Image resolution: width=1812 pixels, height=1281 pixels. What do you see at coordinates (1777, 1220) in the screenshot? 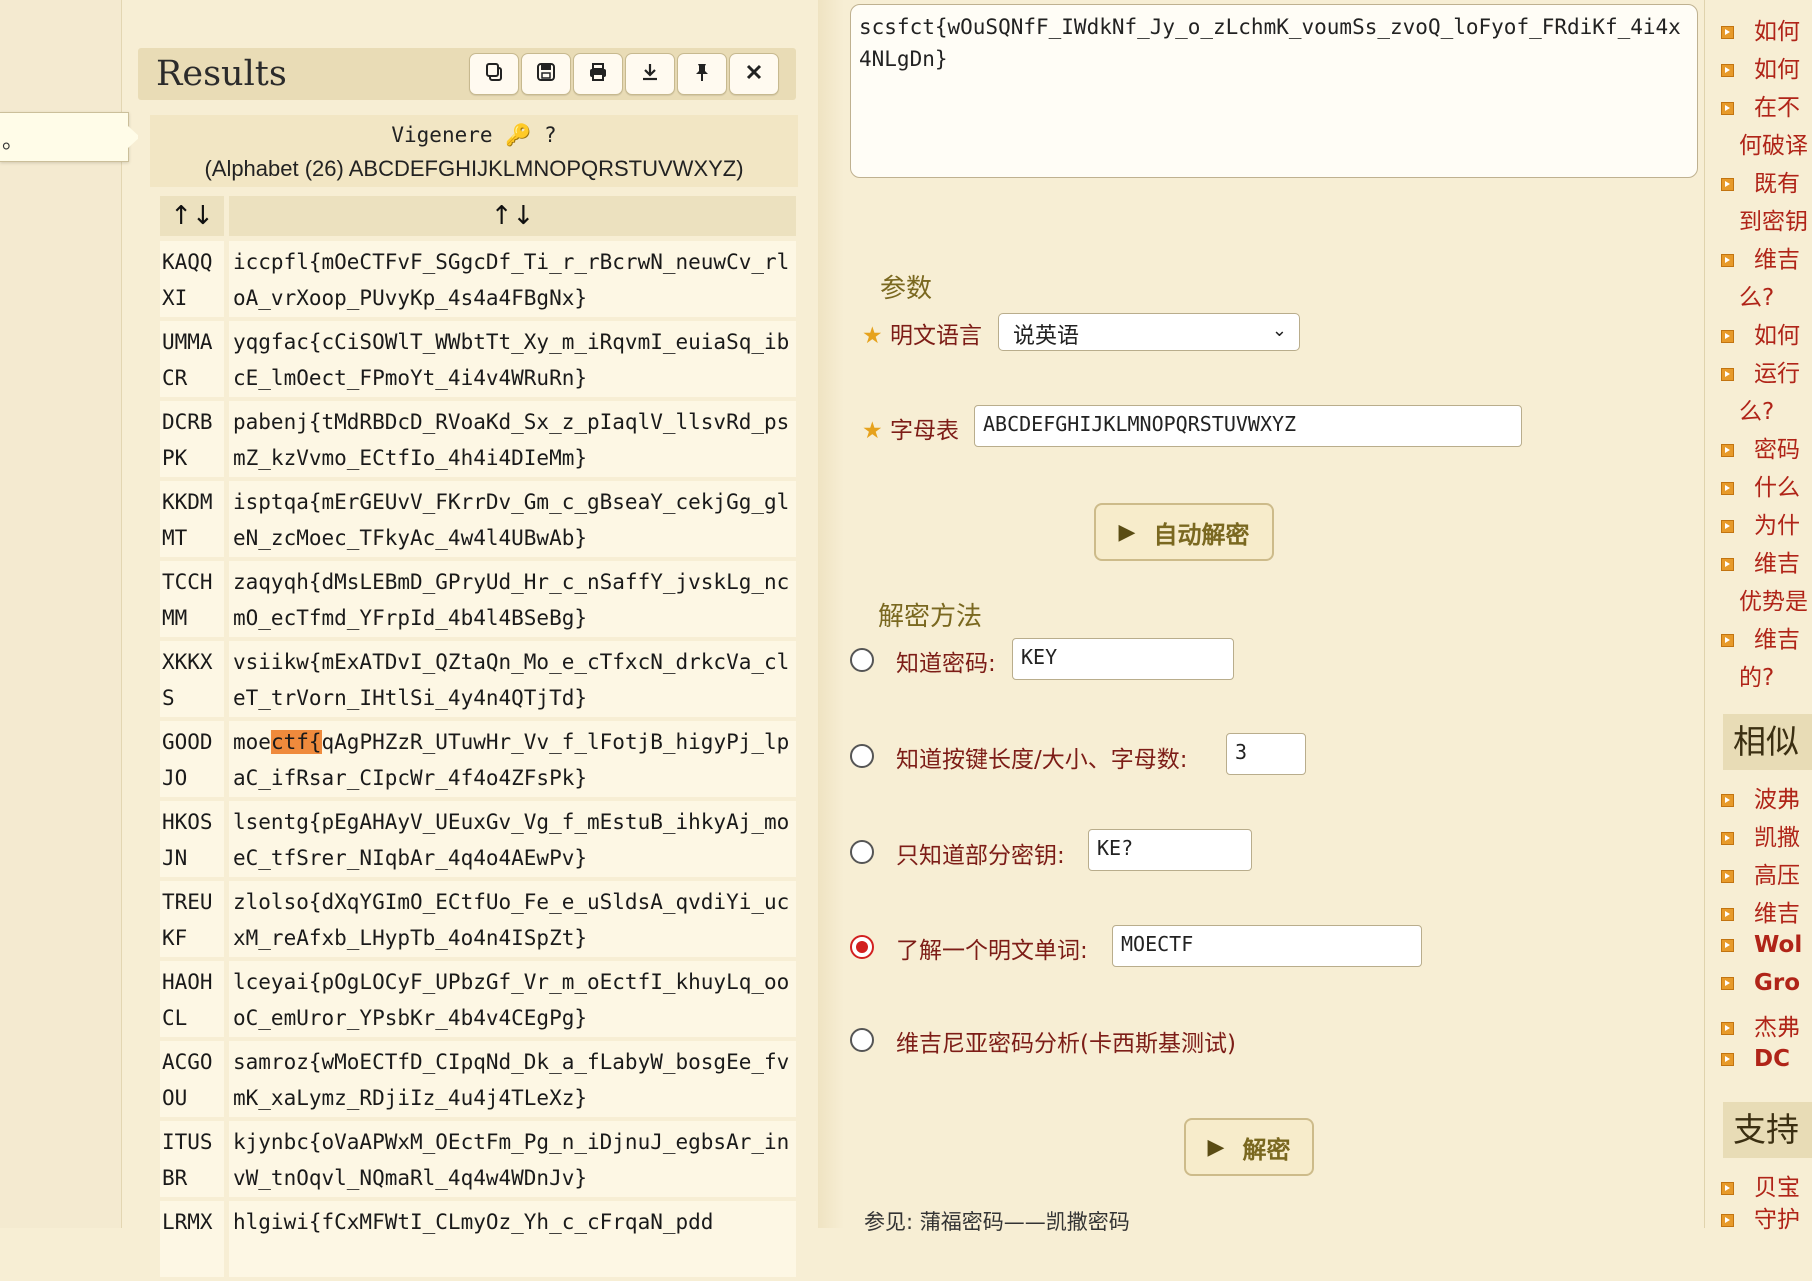
I see `sidebar-link-label: 守护` at bounding box center [1777, 1220].